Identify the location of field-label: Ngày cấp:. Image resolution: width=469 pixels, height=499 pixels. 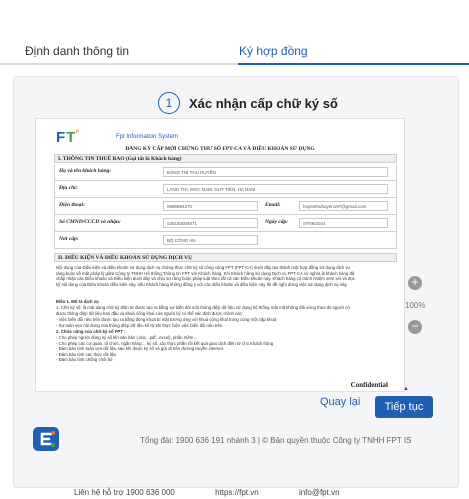
(277, 222).